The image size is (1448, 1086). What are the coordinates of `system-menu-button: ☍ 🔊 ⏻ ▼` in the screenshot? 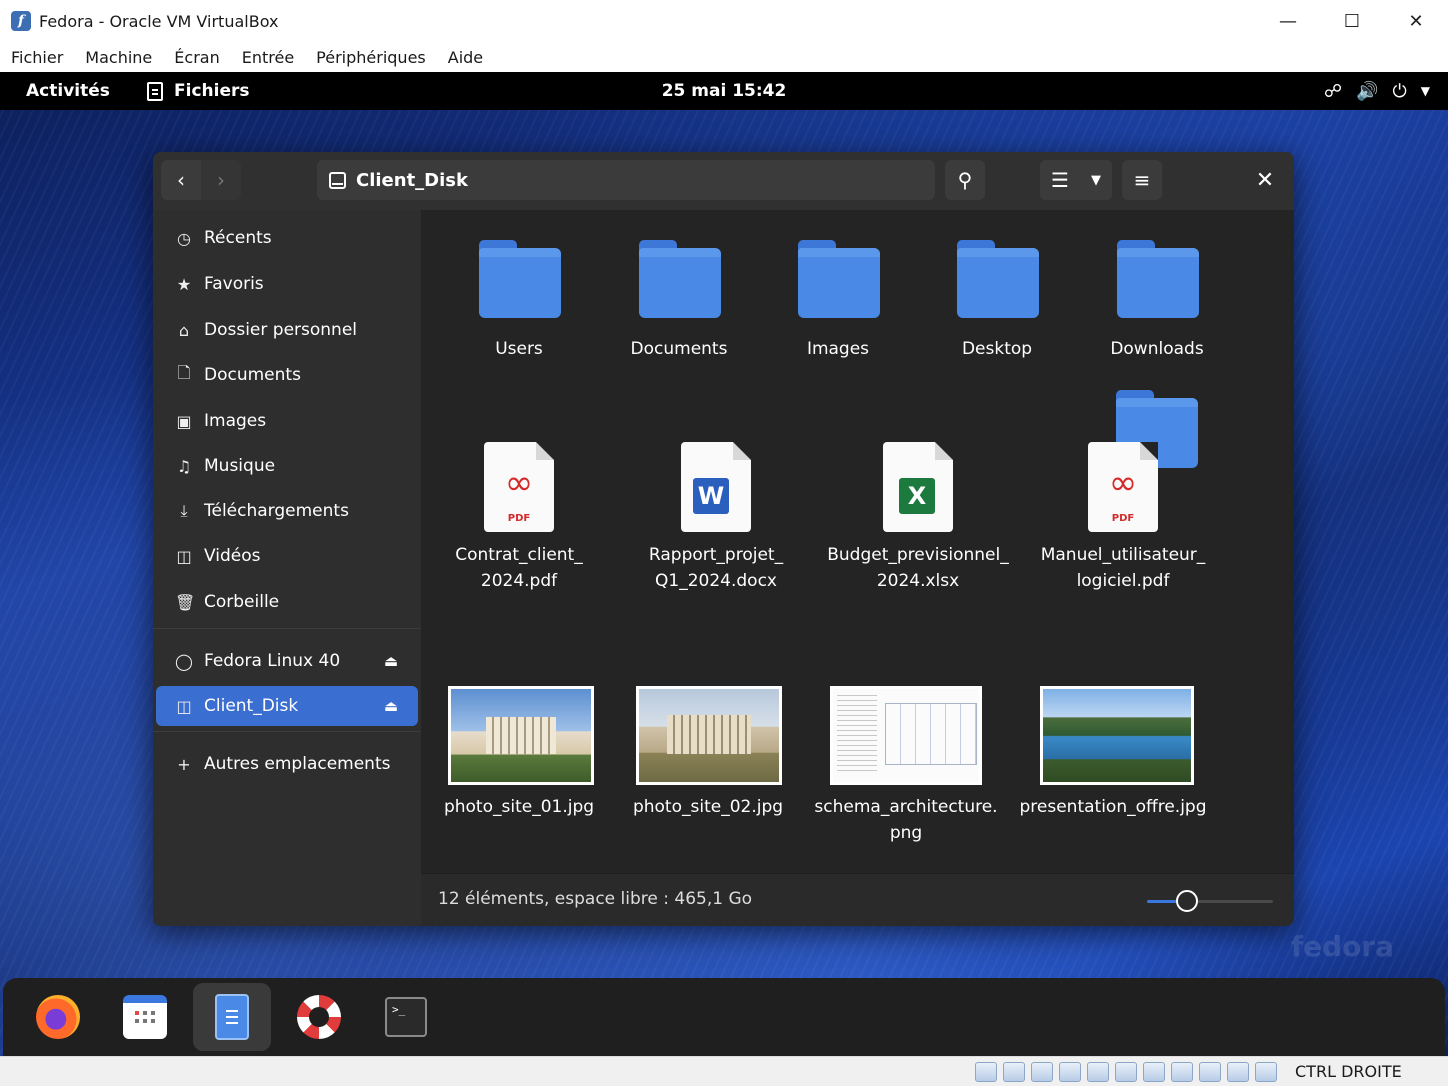 It's located at (1377, 91).